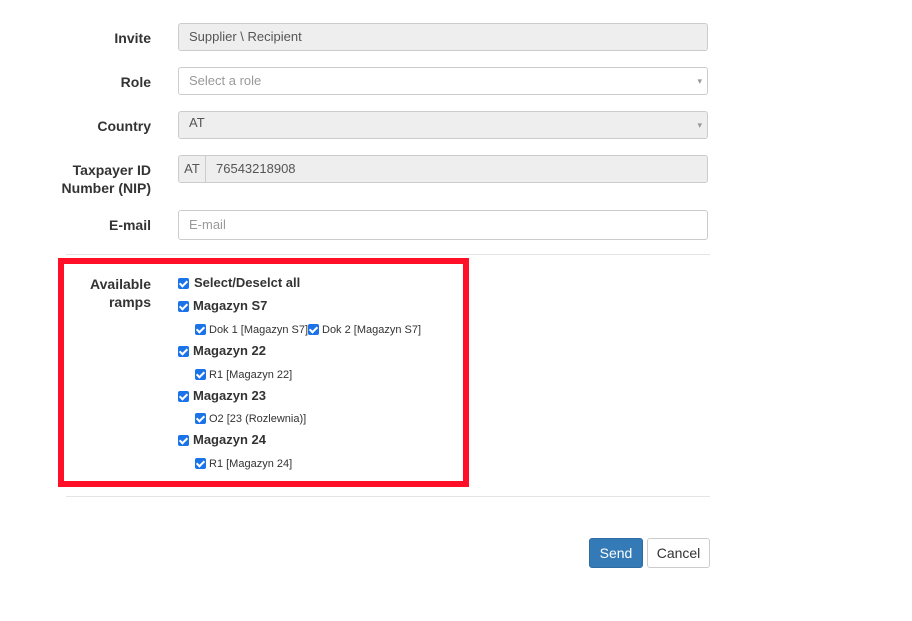 This screenshot has width=912, height=621. I want to click on nip-field: AT 76543218908, so click(443, 169).